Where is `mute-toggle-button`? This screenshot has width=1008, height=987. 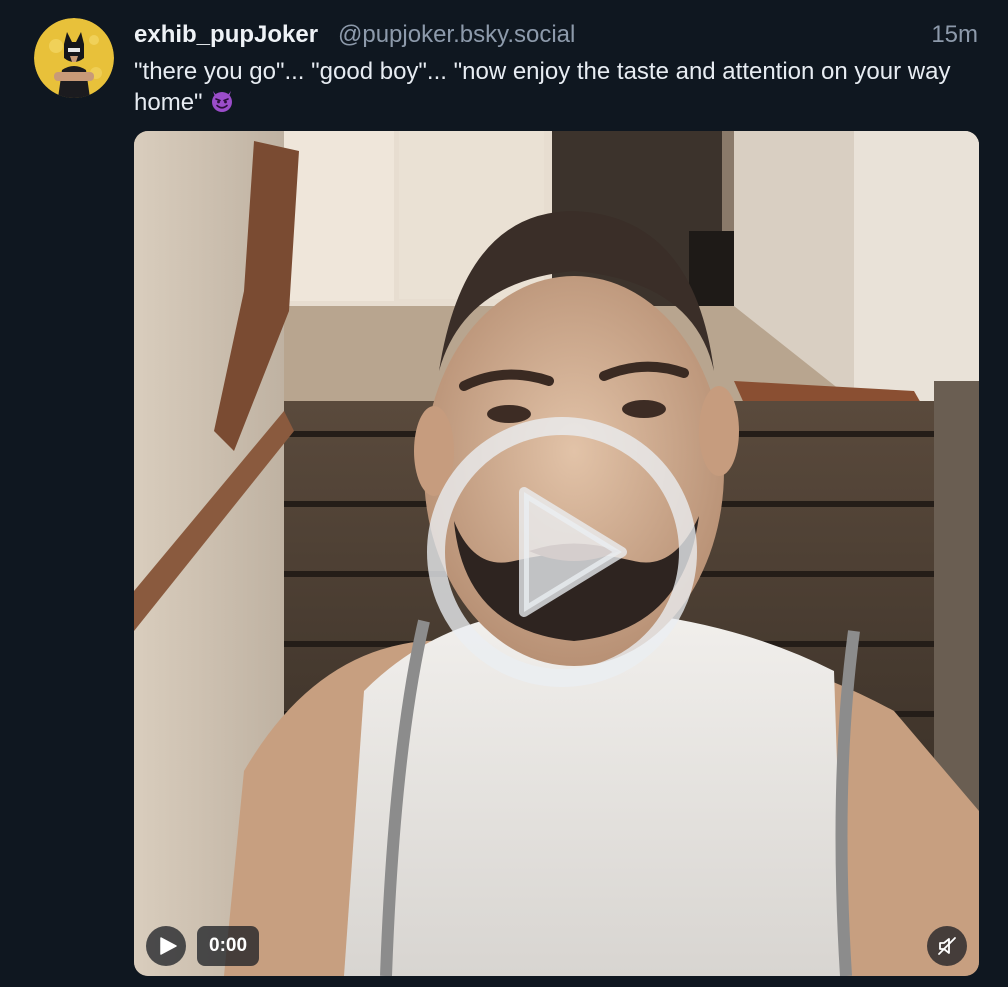 mute-toggle-button is located at coordinates (947, 946).